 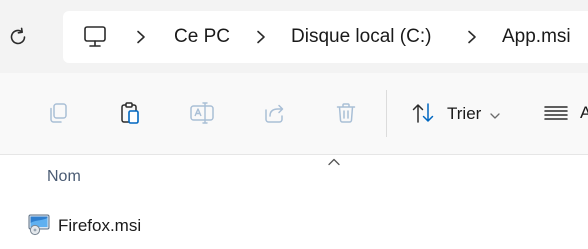 What do you see at coordinates (584, 113) in the screenshot?
I see `view-label: A` at bounding box center [584, 113].